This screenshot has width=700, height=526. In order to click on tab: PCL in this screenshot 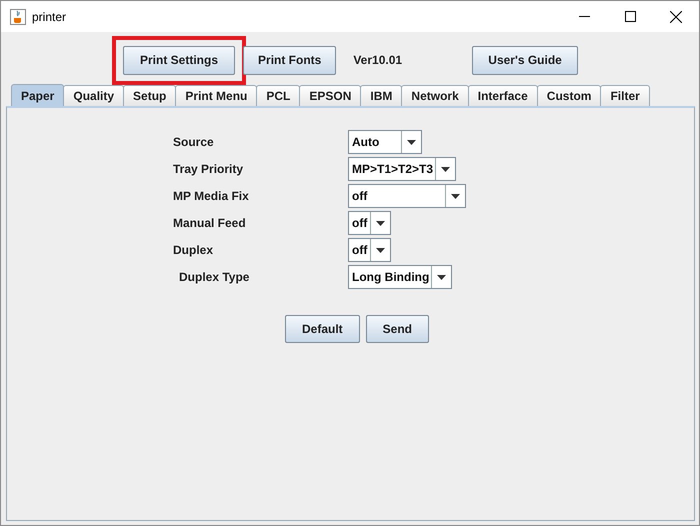, I will do `click(278, 95)`.